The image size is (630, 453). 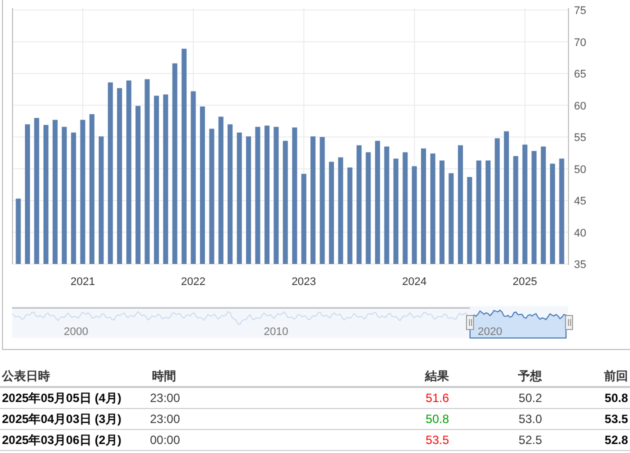 What do you see at coordinates (166, 440) in the screenshot?
I see `time-cell-text: 00:00` at bounding box center [166, 440].